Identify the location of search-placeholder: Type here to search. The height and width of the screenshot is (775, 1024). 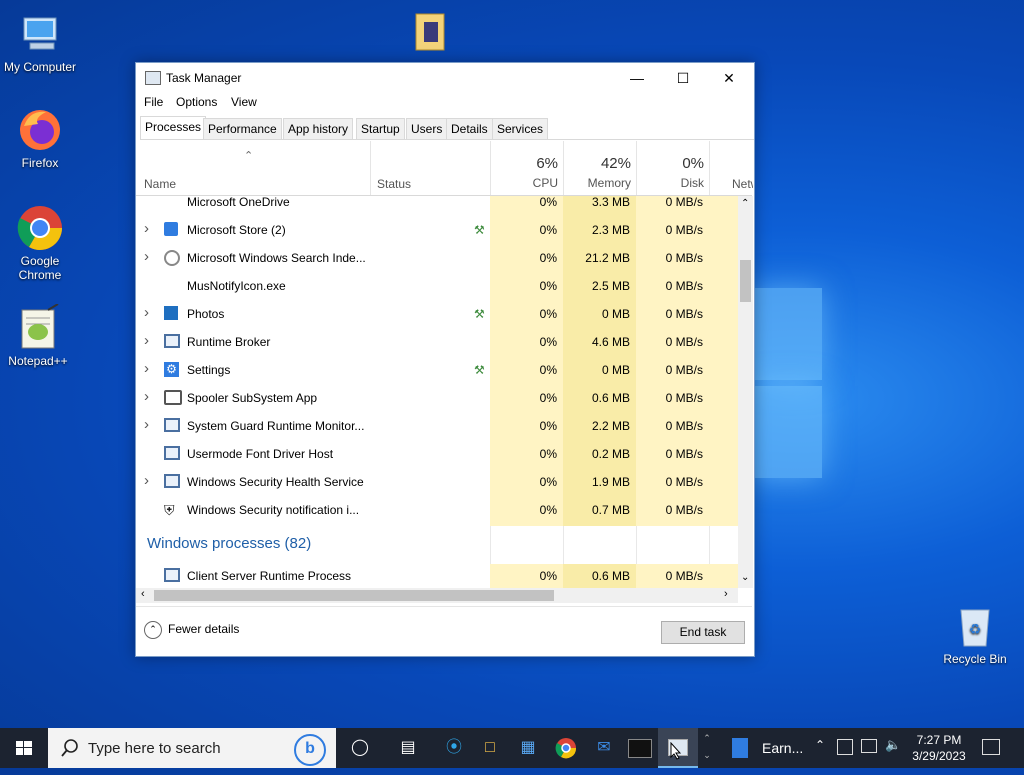
(154, 748).